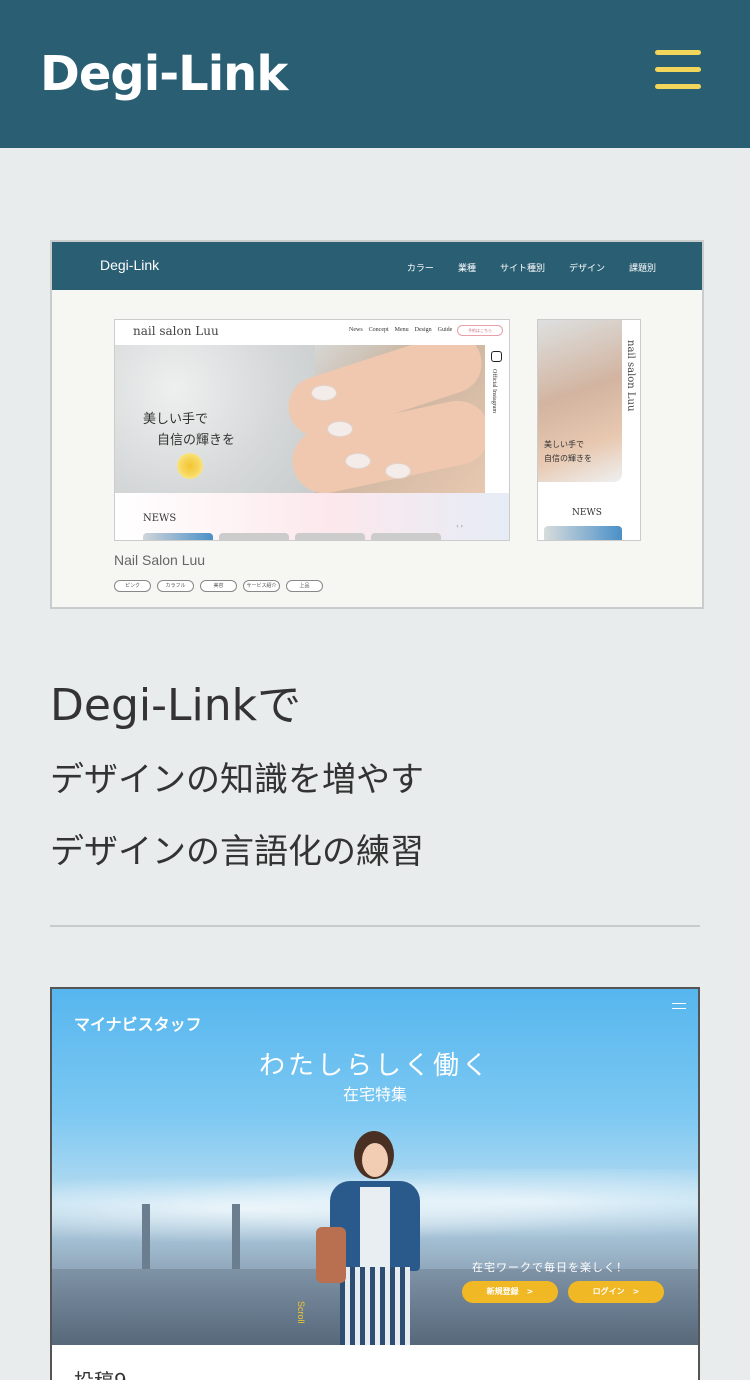  Describe the element at coordinates (496, 356) in the screenshot. I see `instagram-icon` at that location.